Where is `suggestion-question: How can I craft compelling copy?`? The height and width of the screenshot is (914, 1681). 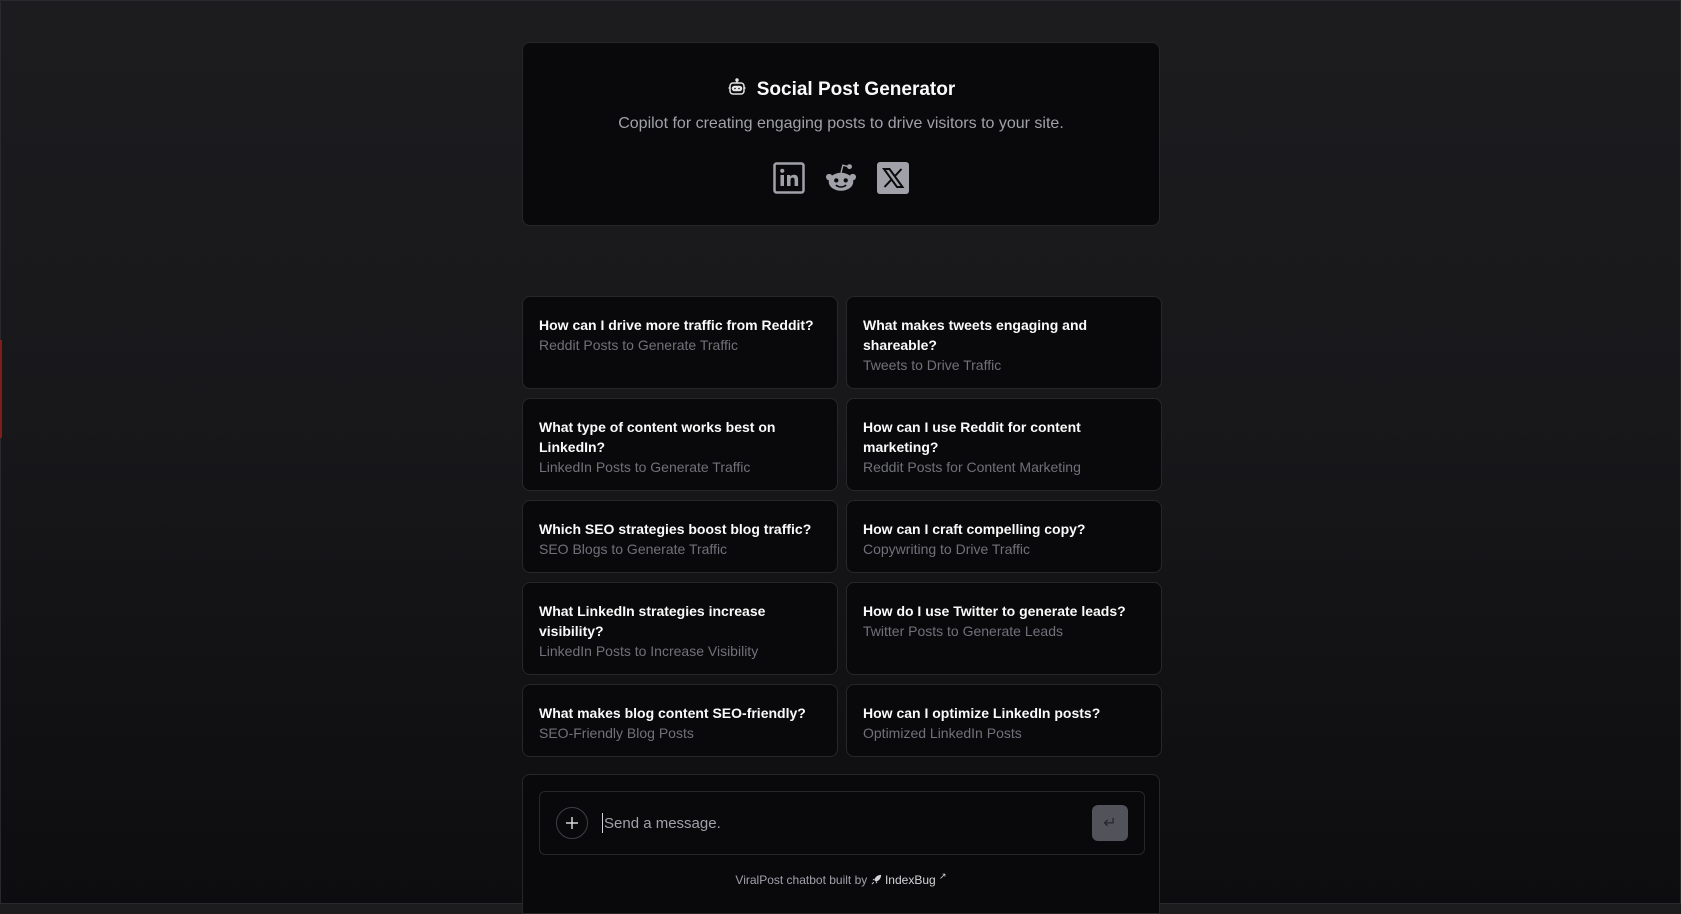
suggestion-question: How can I craft compelling copy? is located at coordinates (974, 529).